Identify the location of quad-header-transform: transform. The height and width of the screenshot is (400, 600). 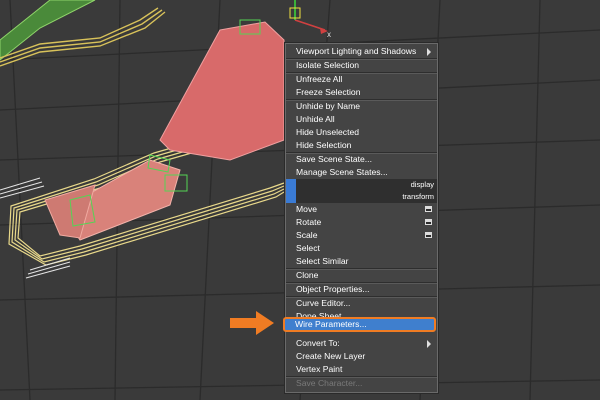
(361, 197).